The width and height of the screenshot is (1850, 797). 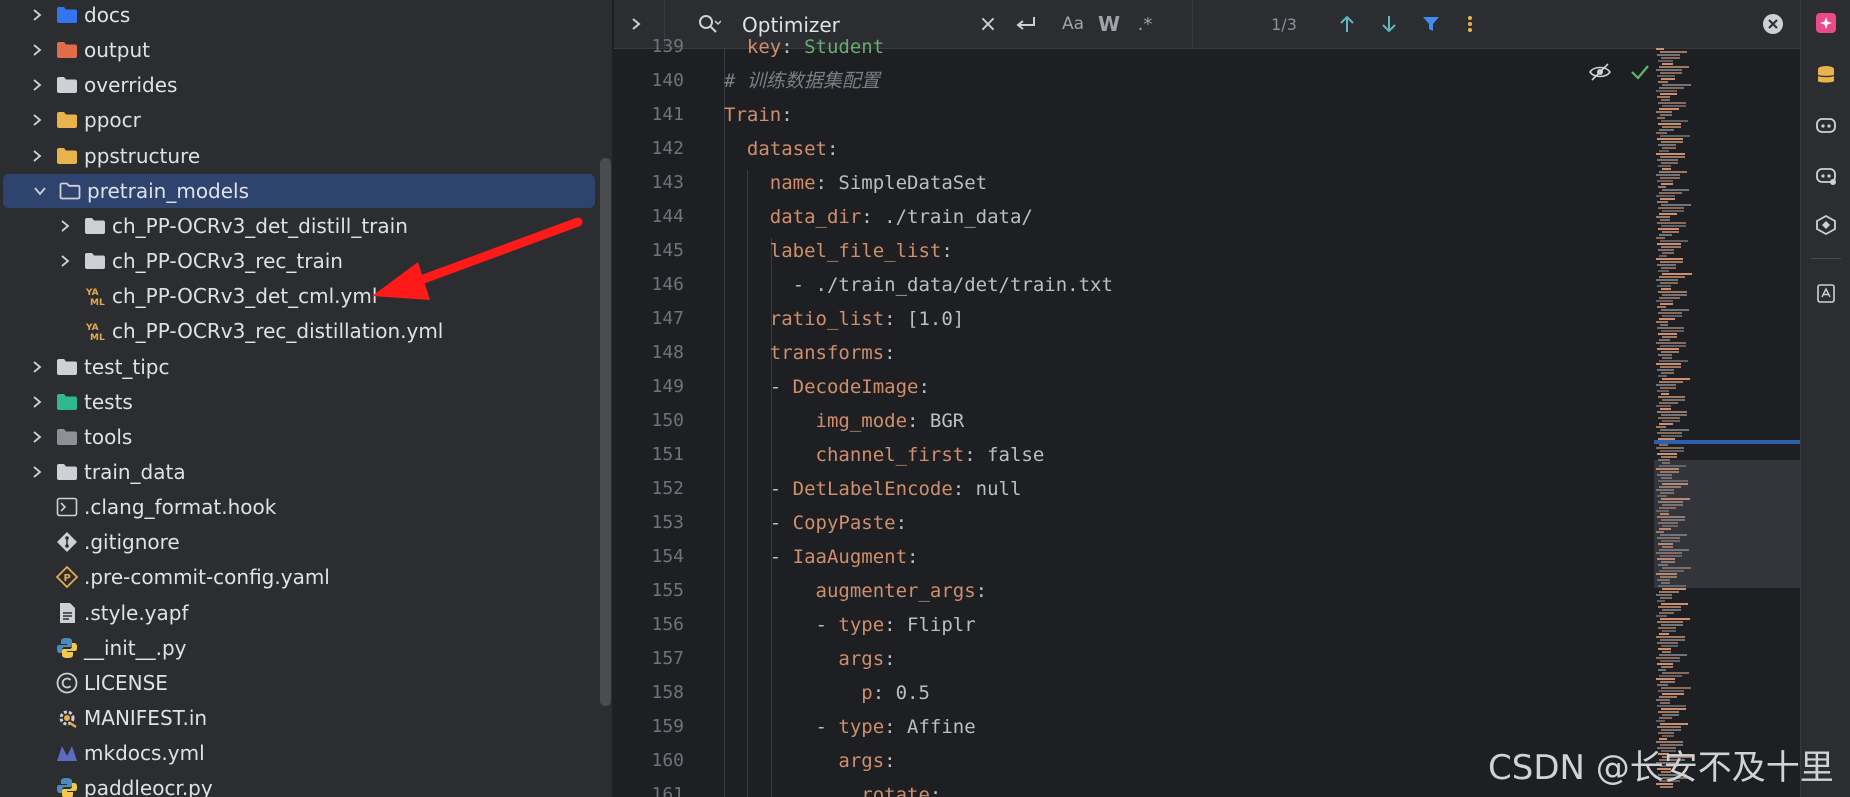 What do you see at coordinates (95, 296) in the screenshot?
I see `yaml-icon: YA ML` at bounding box center [95, 296].